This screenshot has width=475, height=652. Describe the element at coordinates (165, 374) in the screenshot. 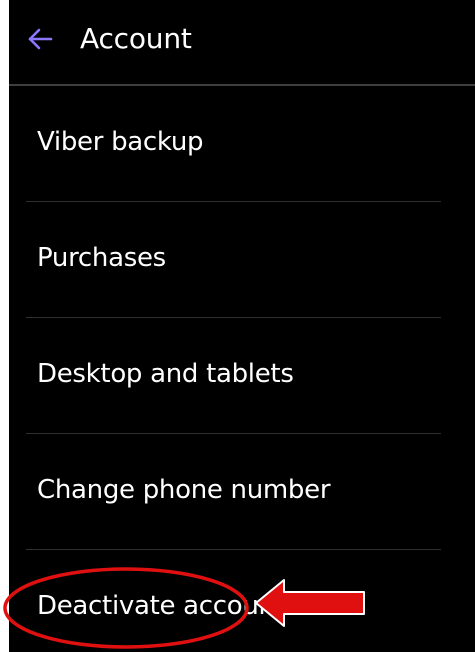

I see `menu-item-label: Desktop and tablets` at that location.